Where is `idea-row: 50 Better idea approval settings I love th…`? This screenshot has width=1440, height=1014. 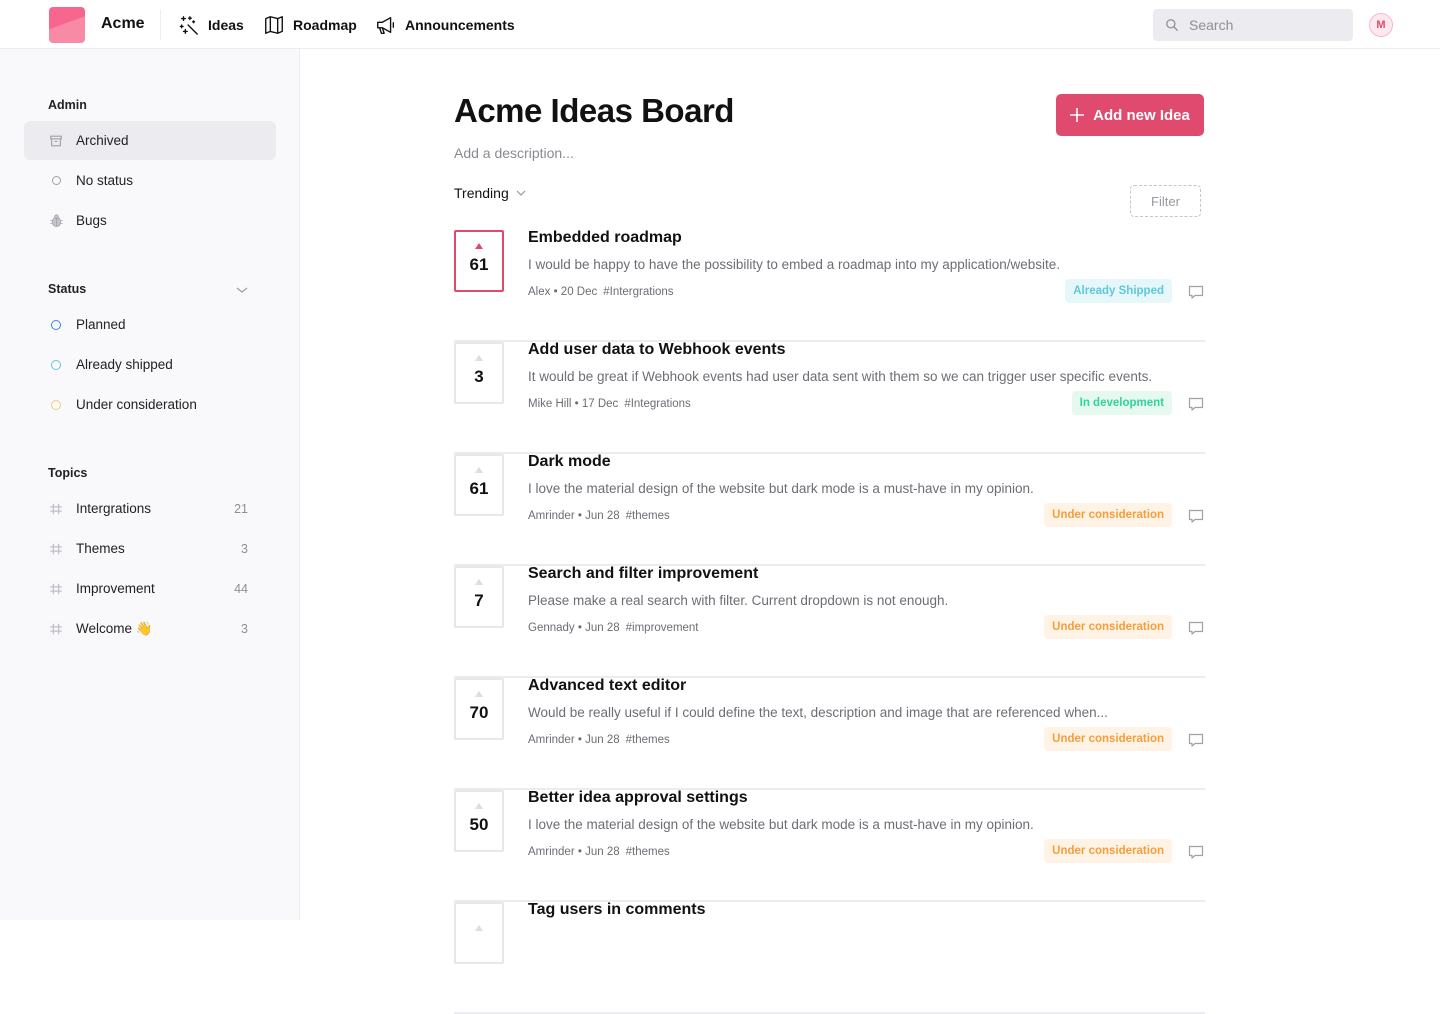
idea-row: 50 Better idea approval settings I love th… is located at coordinates (829, 845).